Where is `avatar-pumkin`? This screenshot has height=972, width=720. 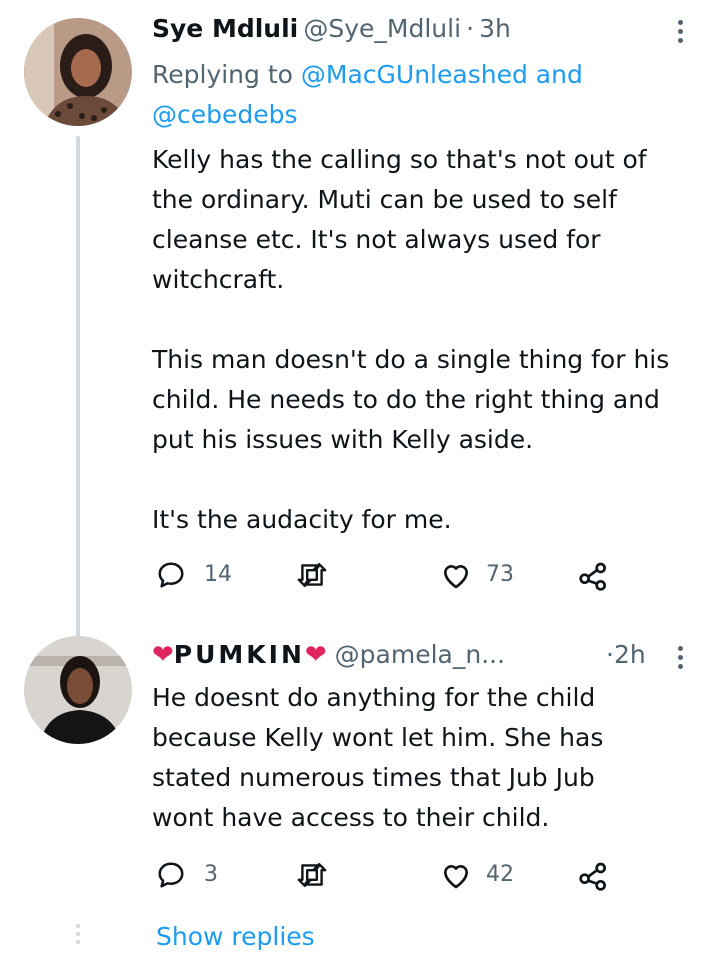
avatar-pumkin is located at coordinates (78, 690).